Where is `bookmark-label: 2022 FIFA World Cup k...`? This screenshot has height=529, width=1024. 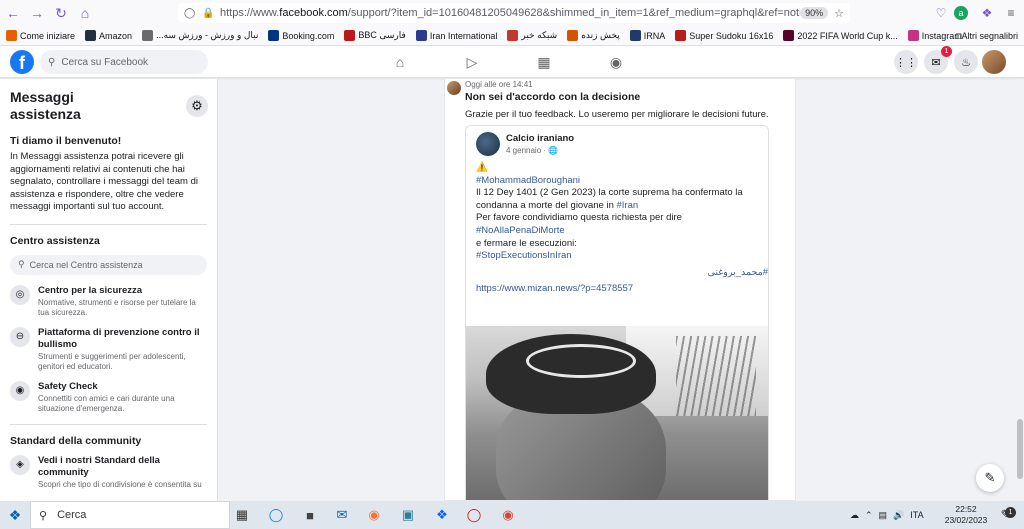 bookmark-label: 2022 FIFA World Cup k... is located at coordinates (847, 35).